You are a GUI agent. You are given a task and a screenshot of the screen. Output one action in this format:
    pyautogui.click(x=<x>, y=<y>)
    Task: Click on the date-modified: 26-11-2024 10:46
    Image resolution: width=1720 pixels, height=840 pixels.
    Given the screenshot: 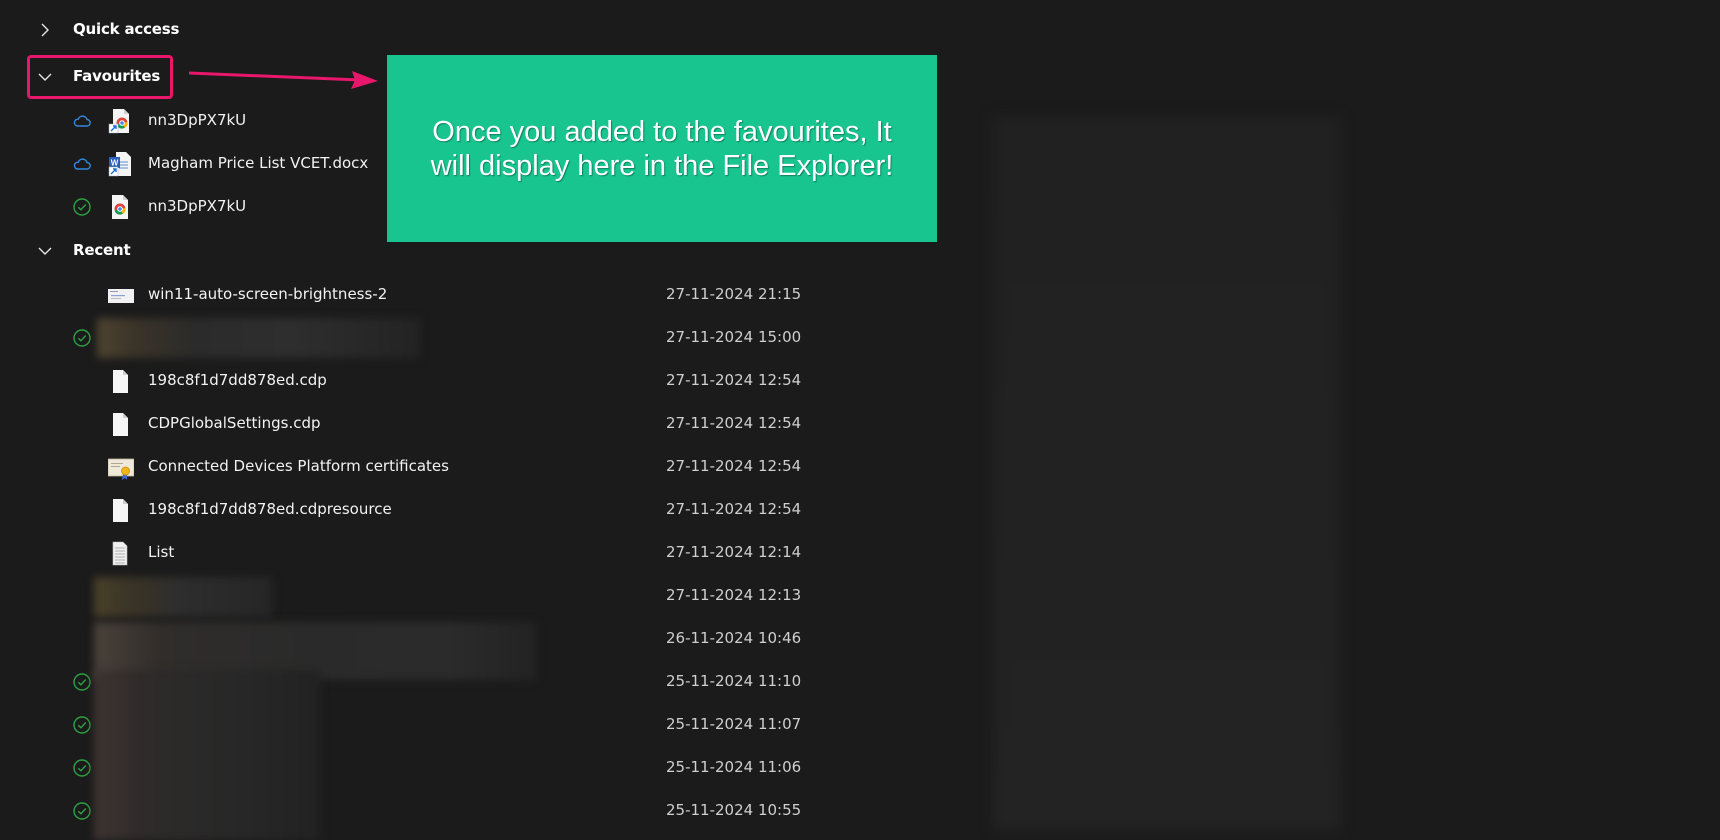 What is the action you would take?
    pyautogui.click(x=734, y=638)
    